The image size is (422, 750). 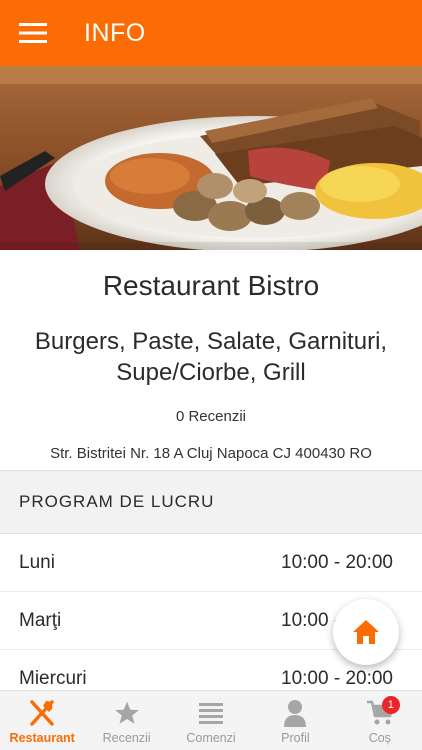 I want to click on home-button, so click(x=366, y=632).